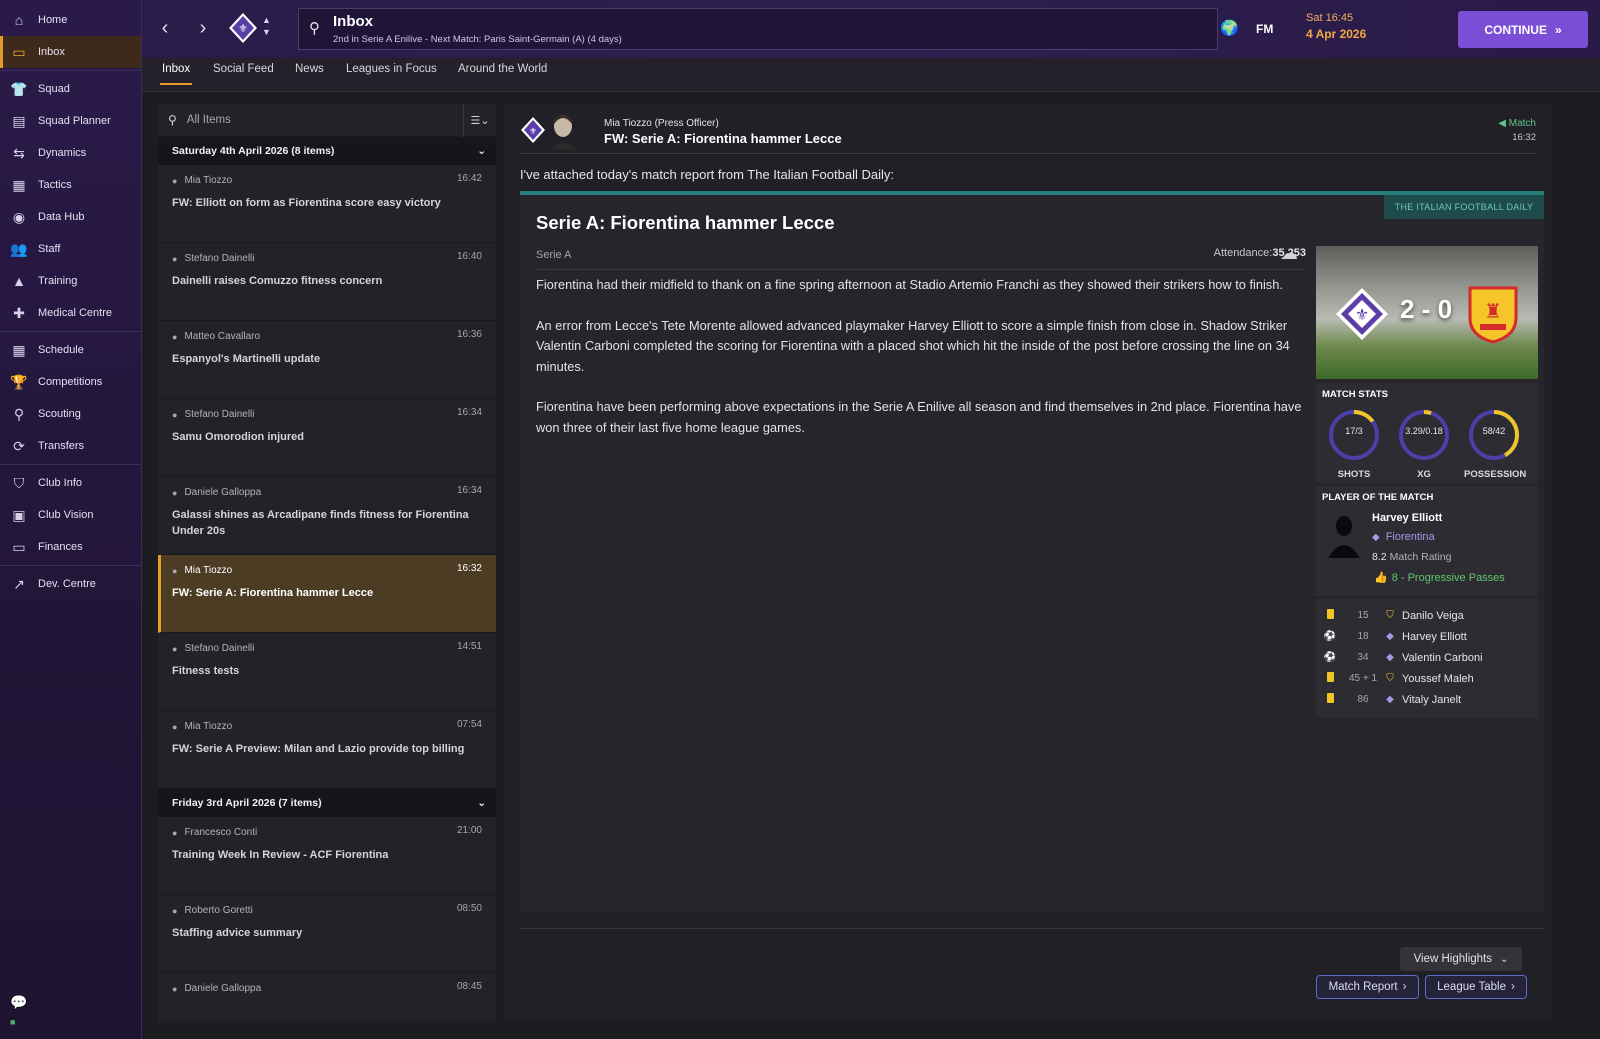 This screenshot has height=1039, width=1600. What do you see at coordinates (1420, 557) in the screenshot?
I see `potm-rating-label: Match Rating` at bounding box center [1420, 557].